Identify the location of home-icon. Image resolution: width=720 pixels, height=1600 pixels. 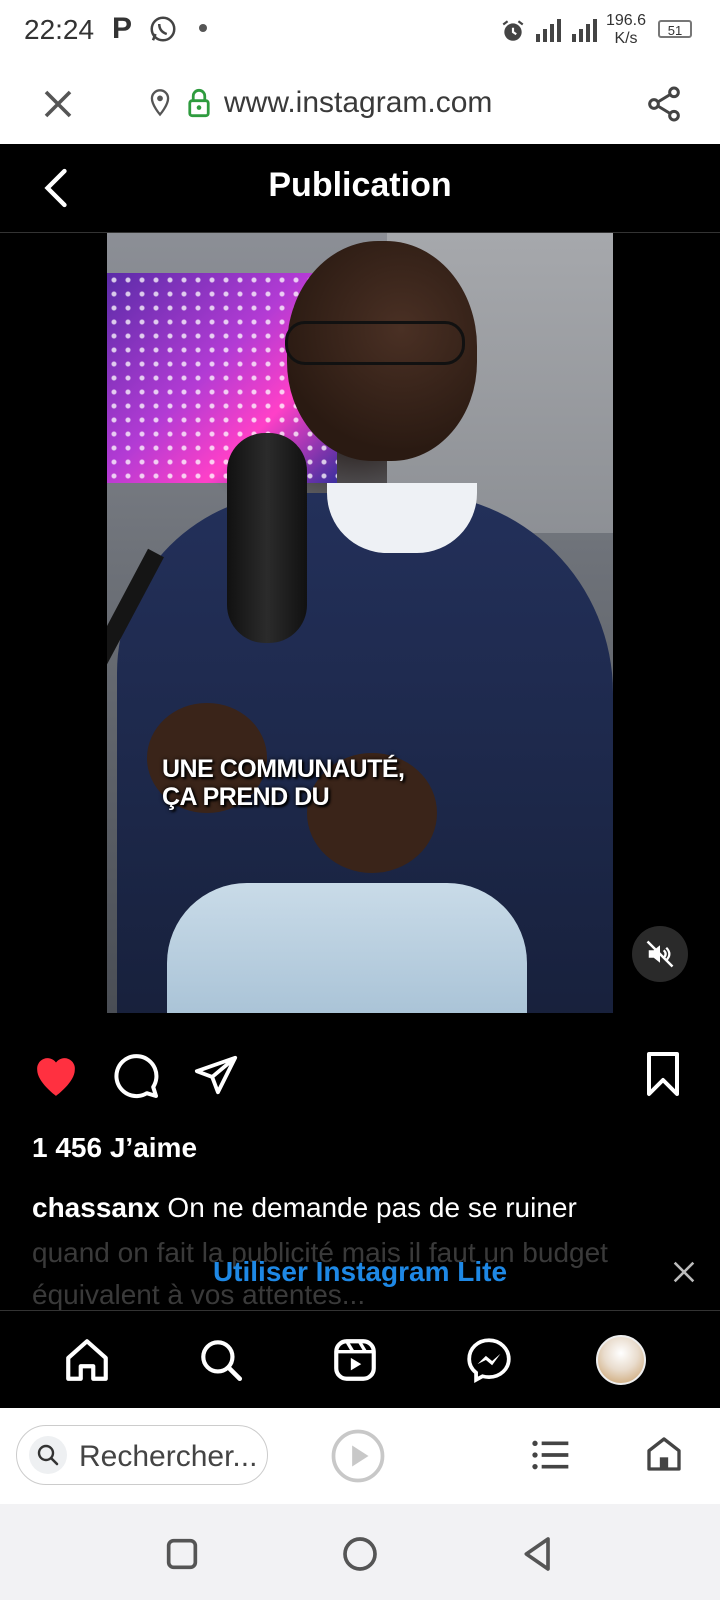
(87, 1360).